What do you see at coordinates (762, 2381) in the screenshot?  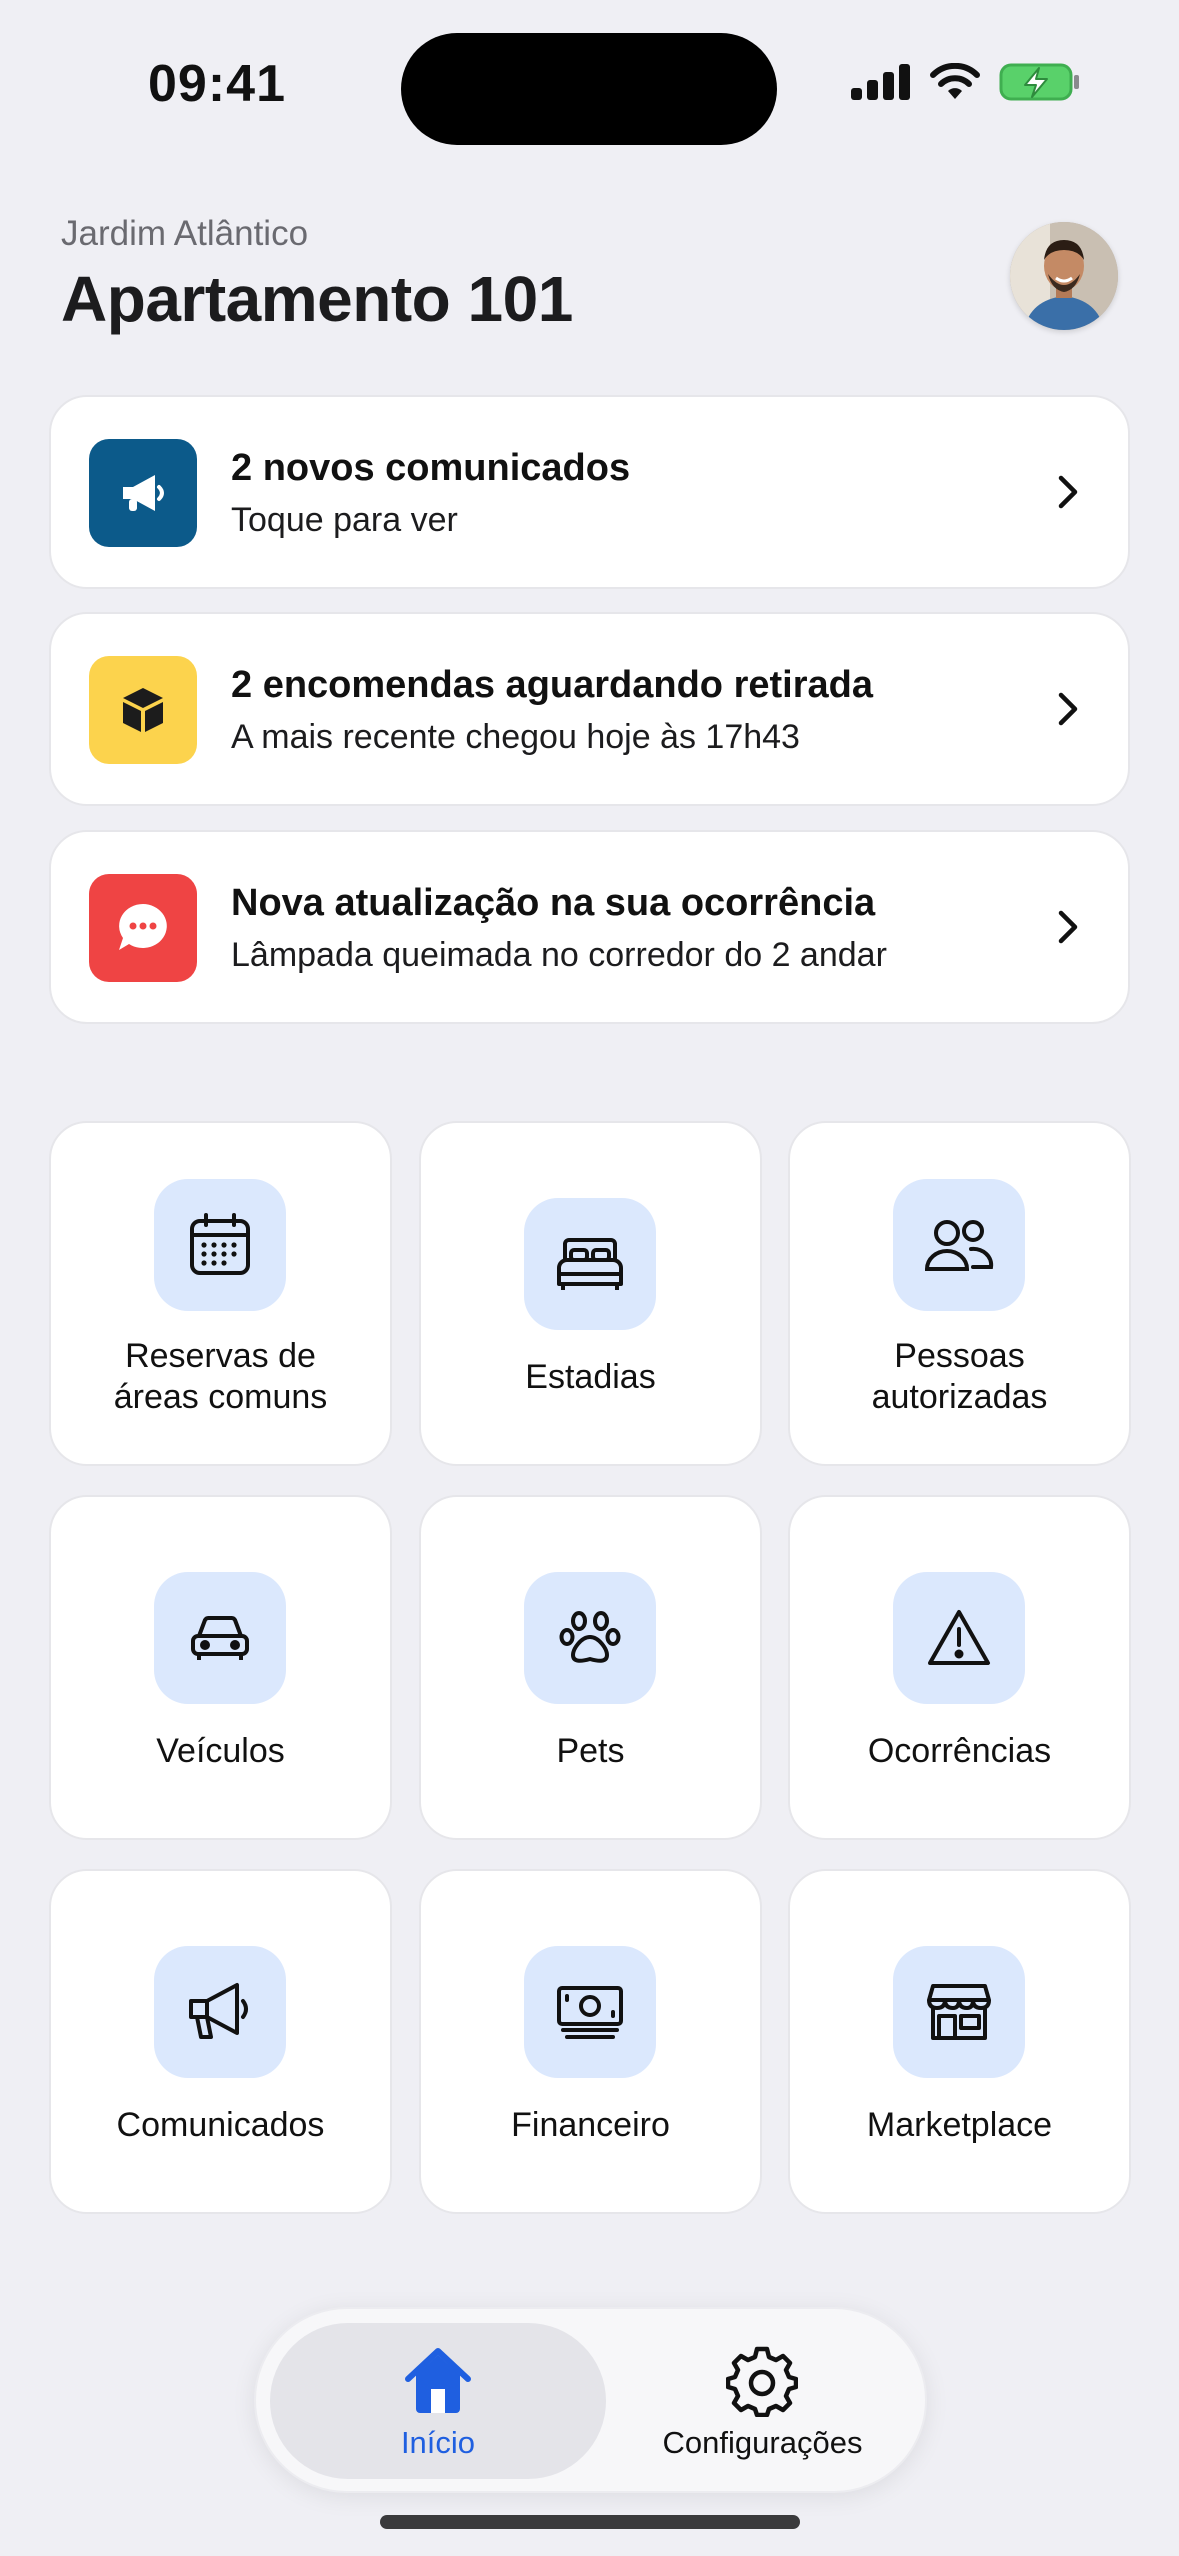 I see `gear-icon` at bounding box center [762, 2381].